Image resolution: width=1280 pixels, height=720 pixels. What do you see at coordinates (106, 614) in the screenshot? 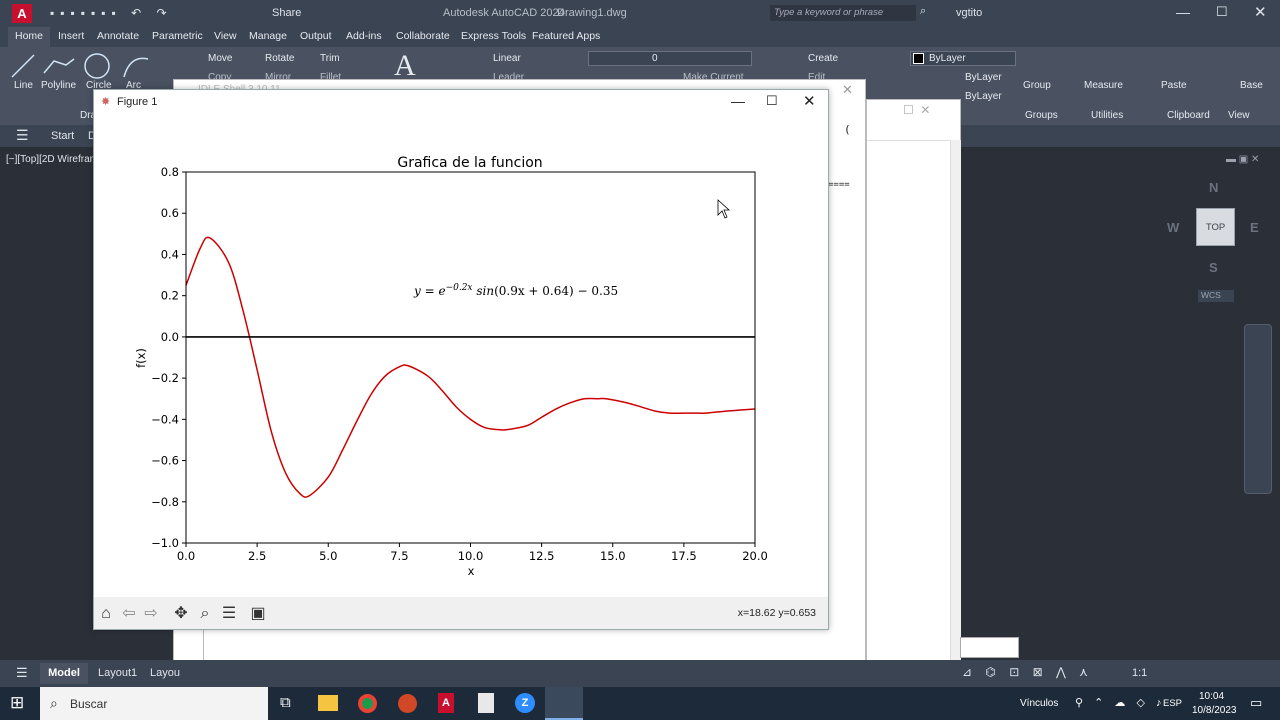
I see `home-icon: ⌂` at bounding box center [106, 614].